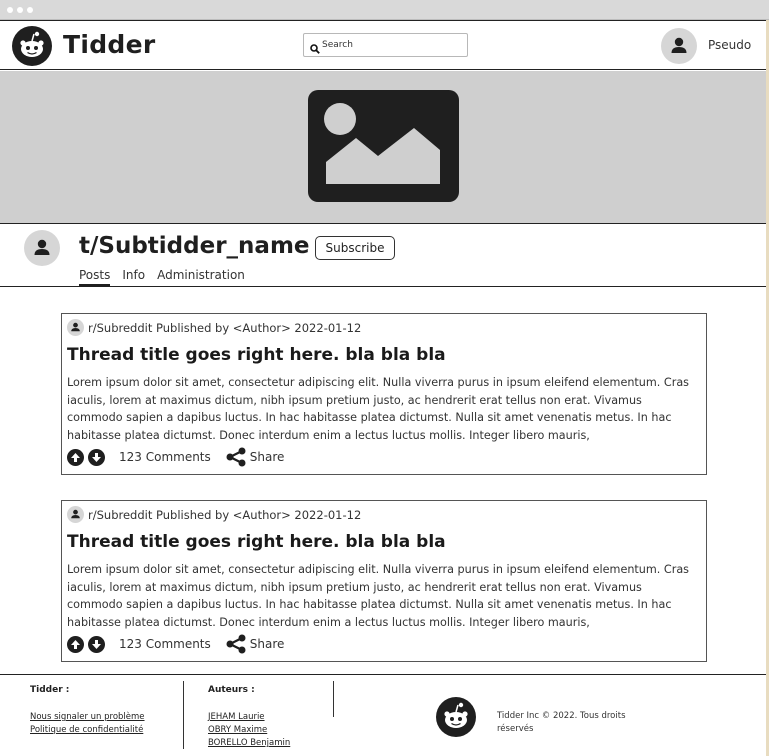 This screenshot has height=756, width=769. Describe the element at coordinates (729, 45) in the screenshot. I see `username-label: Pseudo` at that location.